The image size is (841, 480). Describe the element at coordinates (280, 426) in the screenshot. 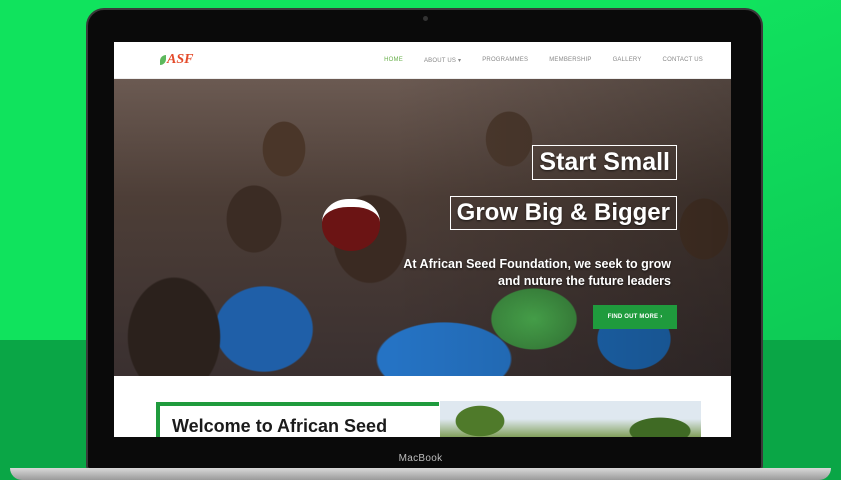

I see `welcome-title: Welcome to African Seed` at that location.